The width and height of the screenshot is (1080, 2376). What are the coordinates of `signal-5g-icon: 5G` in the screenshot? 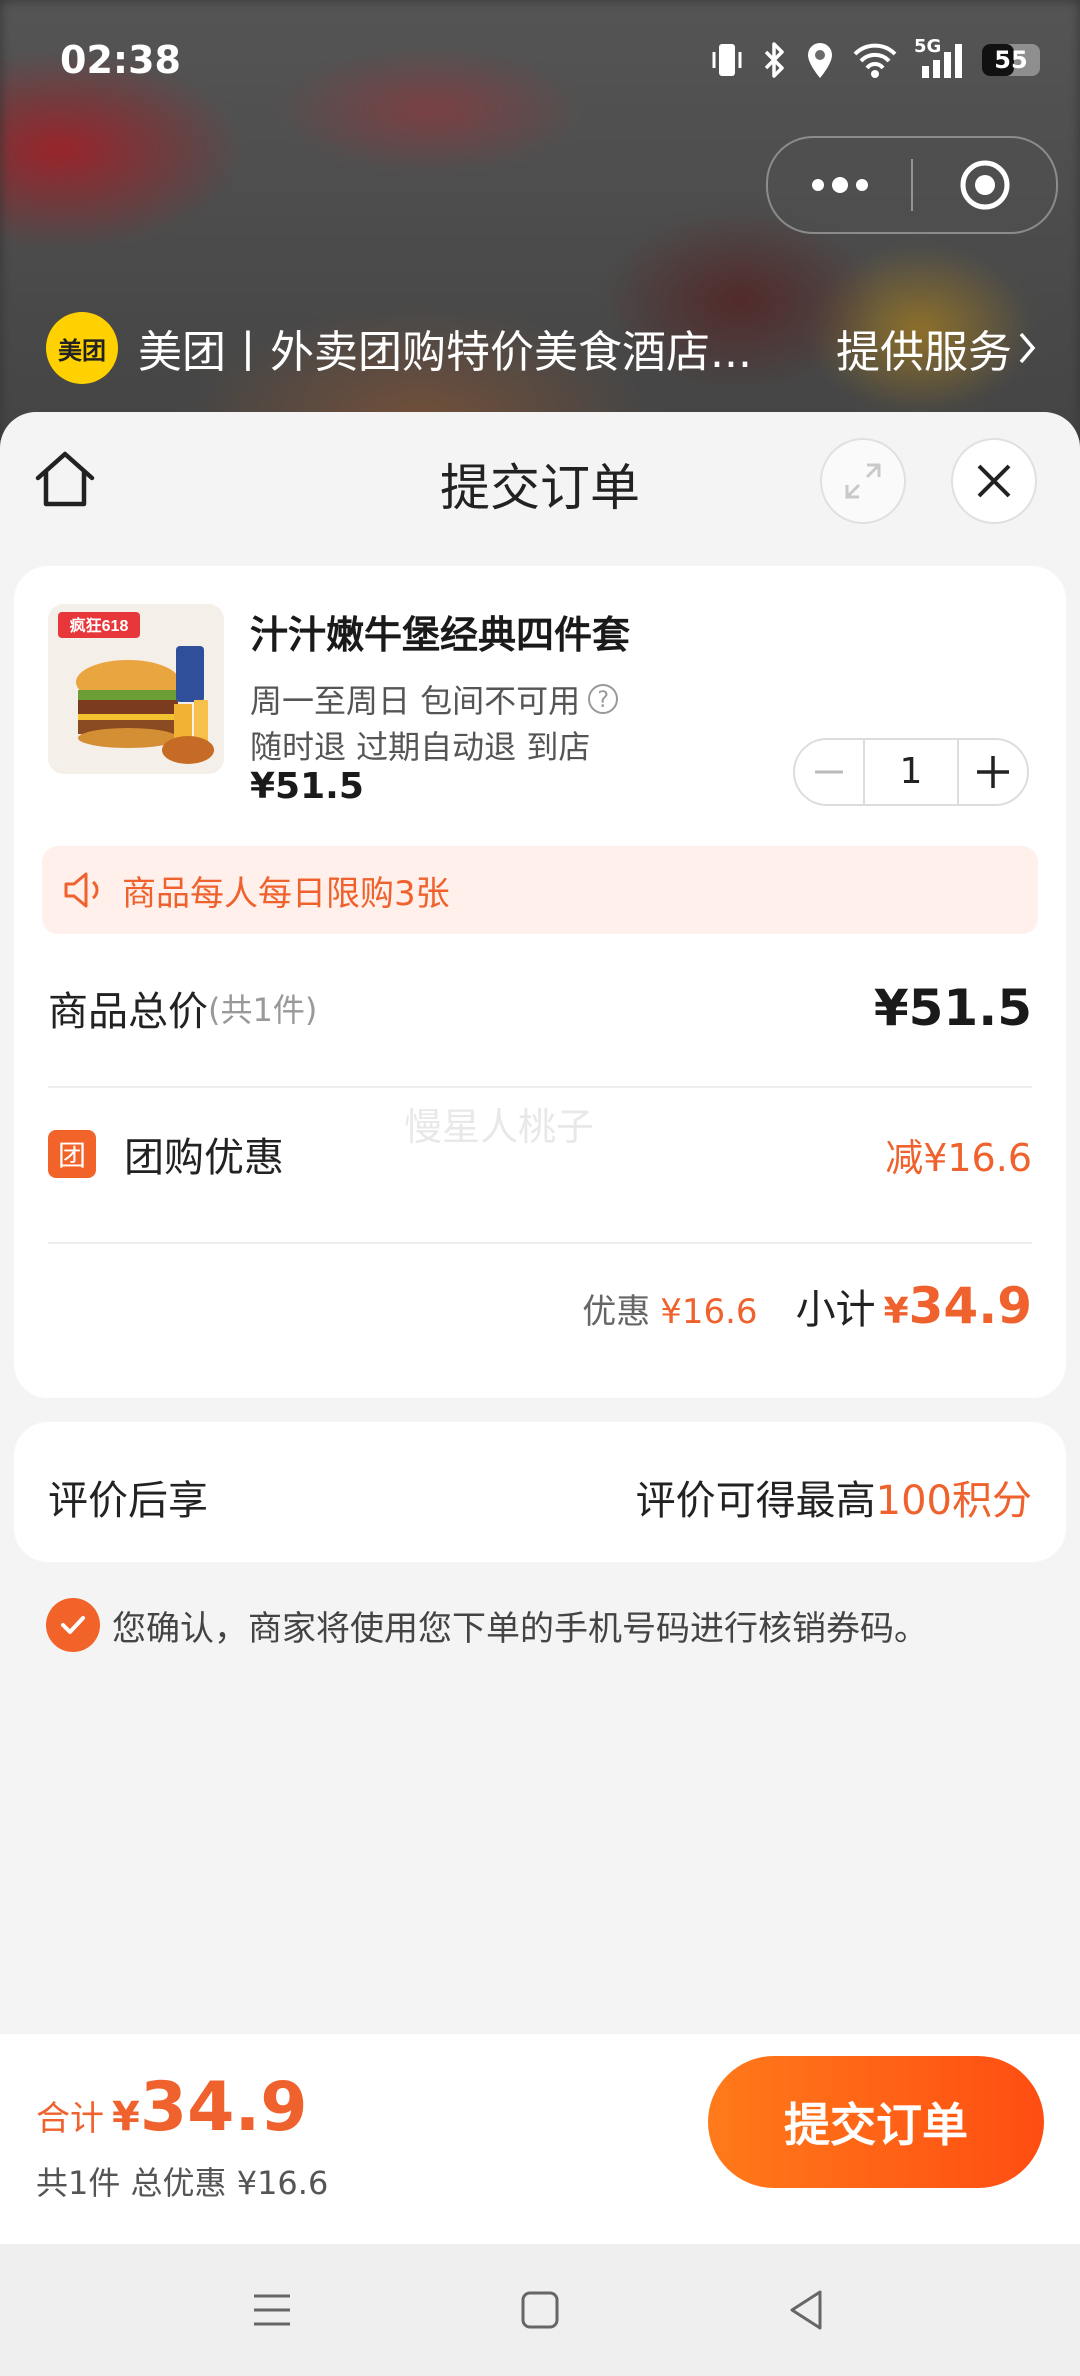 It's located at (940, 58).